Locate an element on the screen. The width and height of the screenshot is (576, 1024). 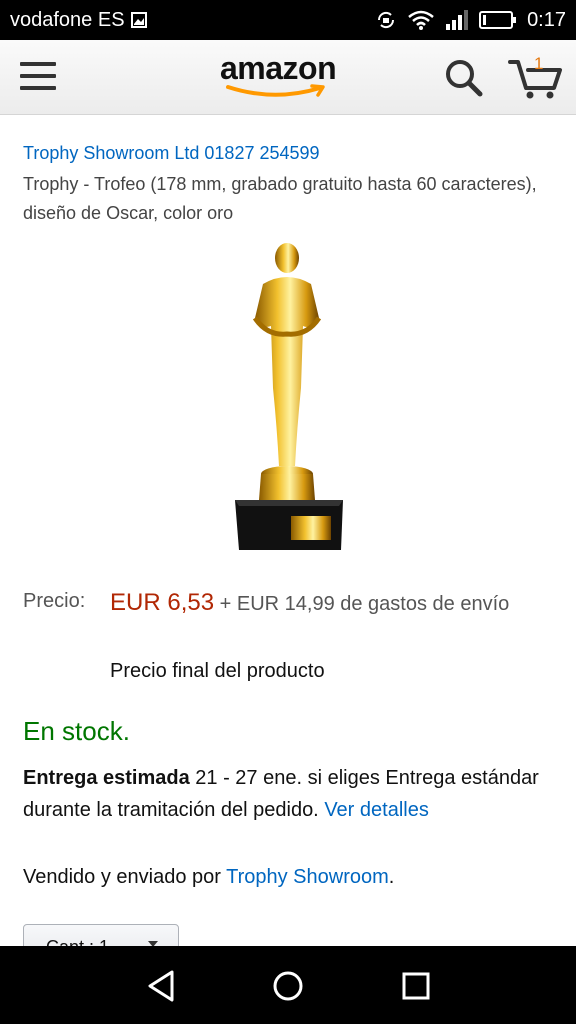
battery-icon is located at coordinates (498, 20).